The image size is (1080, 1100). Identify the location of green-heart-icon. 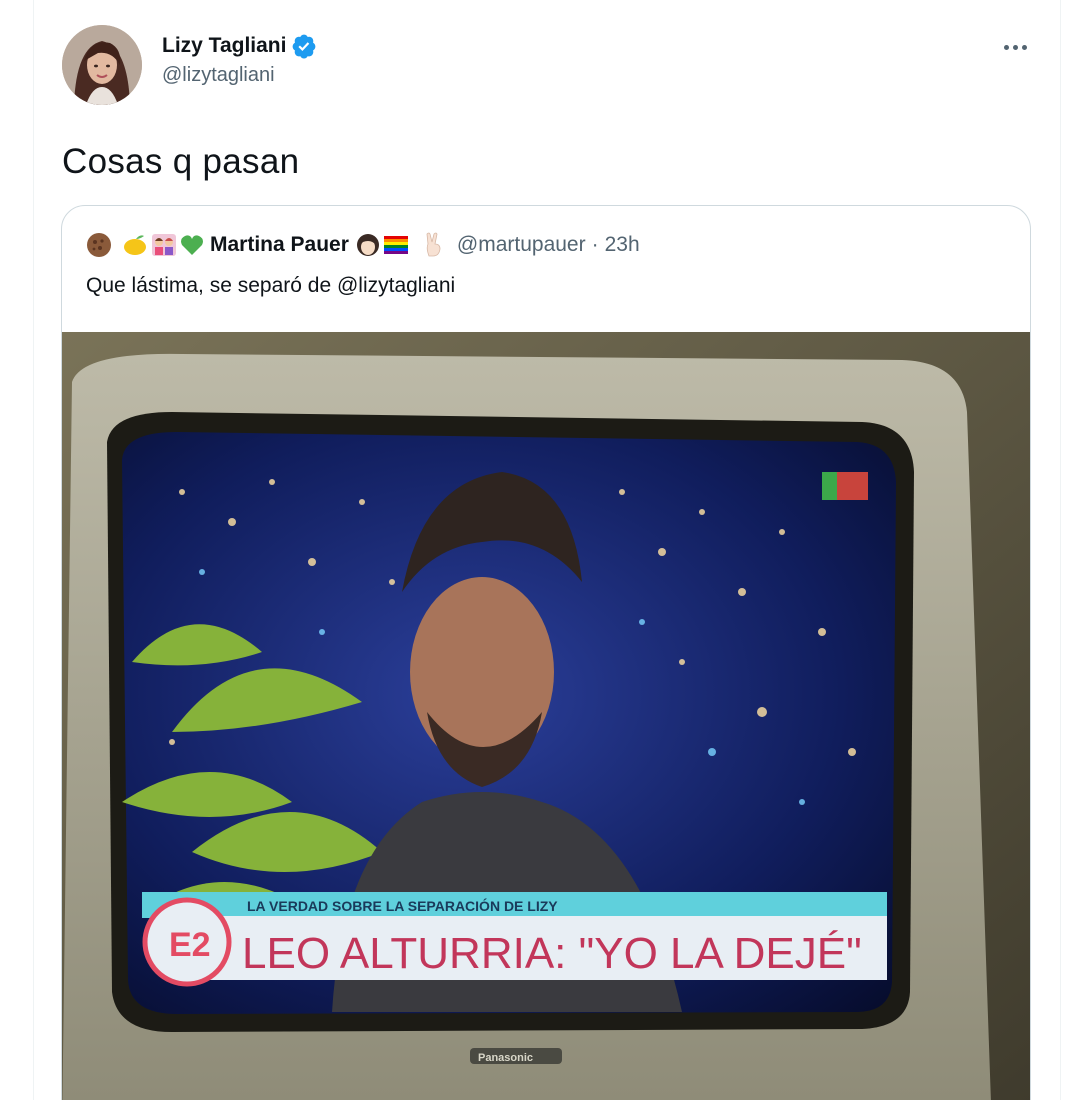
(192, 245).